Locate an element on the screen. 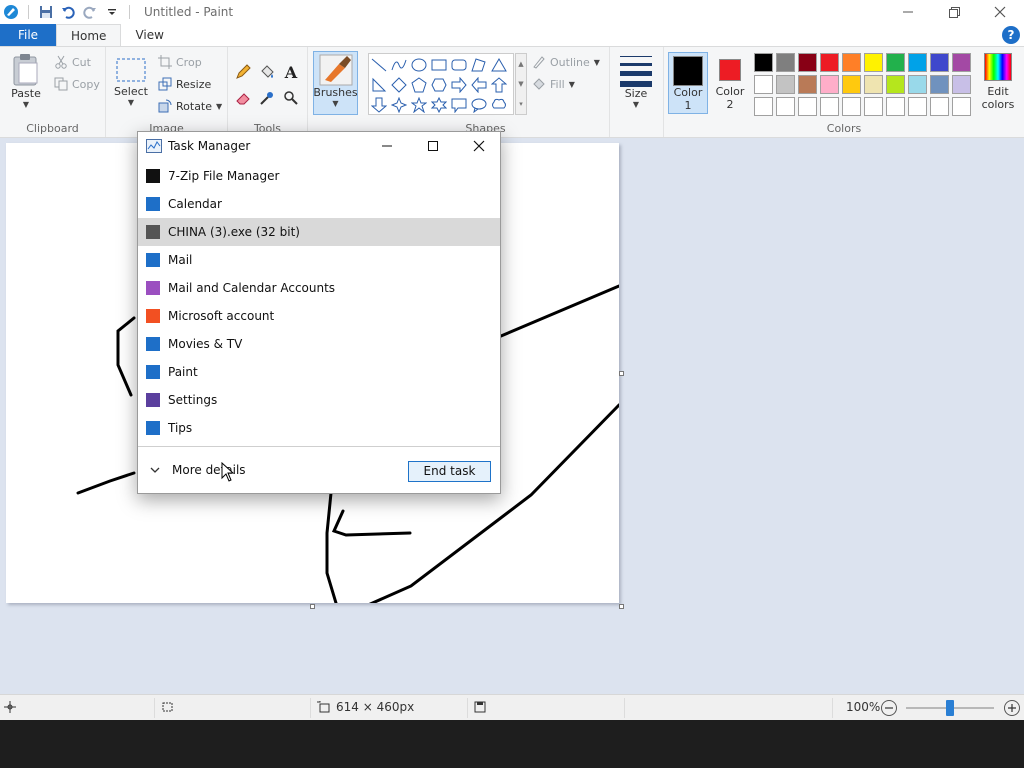 The width and height of the screenshot is (1024, 768). magnifier-icon is located at coordinates (291, 98).